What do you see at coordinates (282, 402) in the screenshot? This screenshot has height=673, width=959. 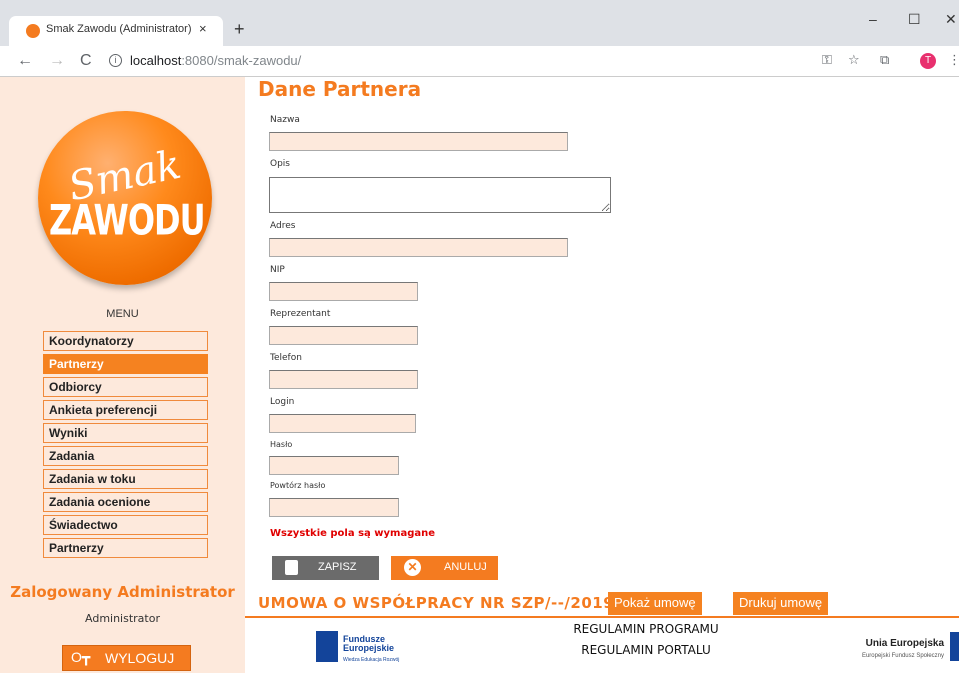 I see `label-login: Login` at bounding box center [282, 402].